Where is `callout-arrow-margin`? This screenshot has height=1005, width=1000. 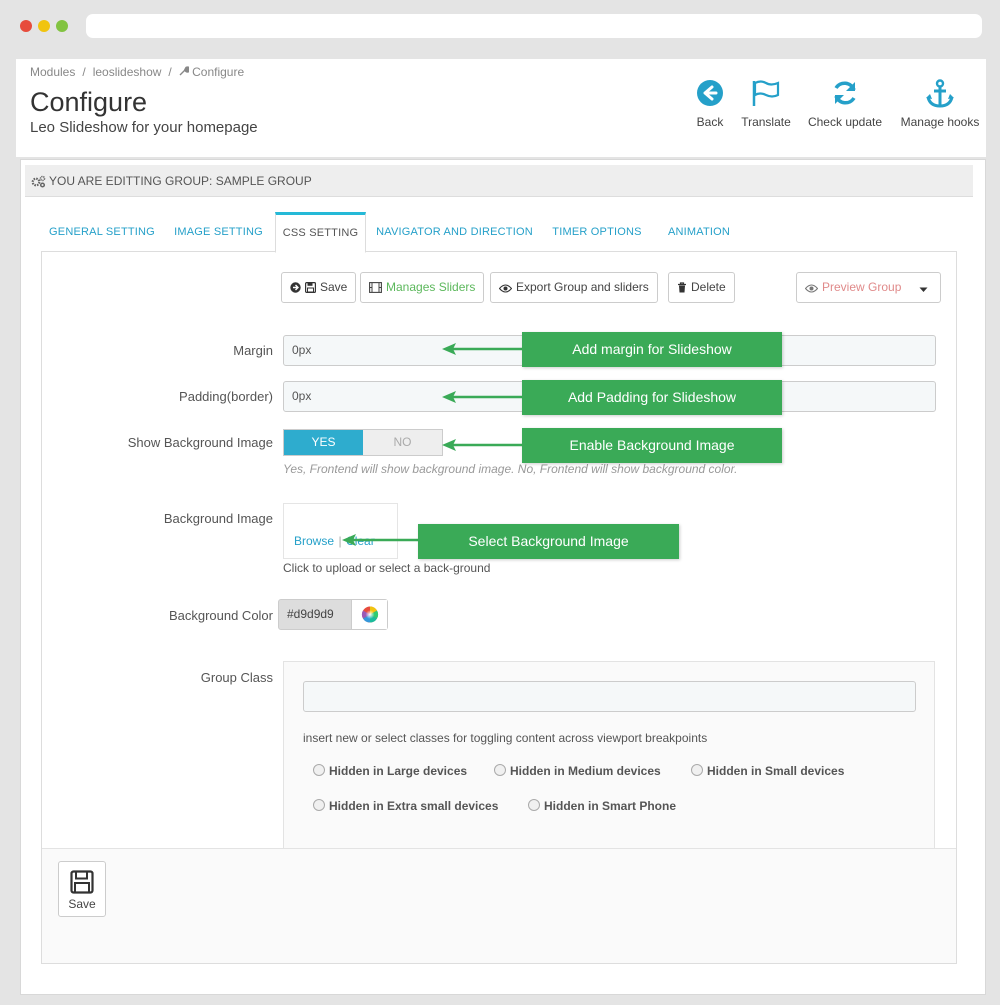
callout-arrow-margin is located at coordinates (483, 349).